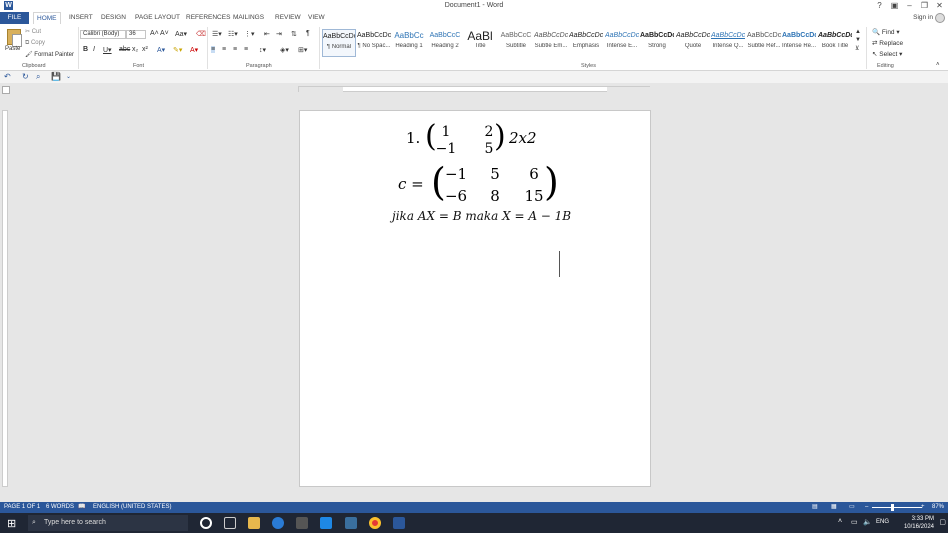  I want to click on tab-selector, so click(6, 90).